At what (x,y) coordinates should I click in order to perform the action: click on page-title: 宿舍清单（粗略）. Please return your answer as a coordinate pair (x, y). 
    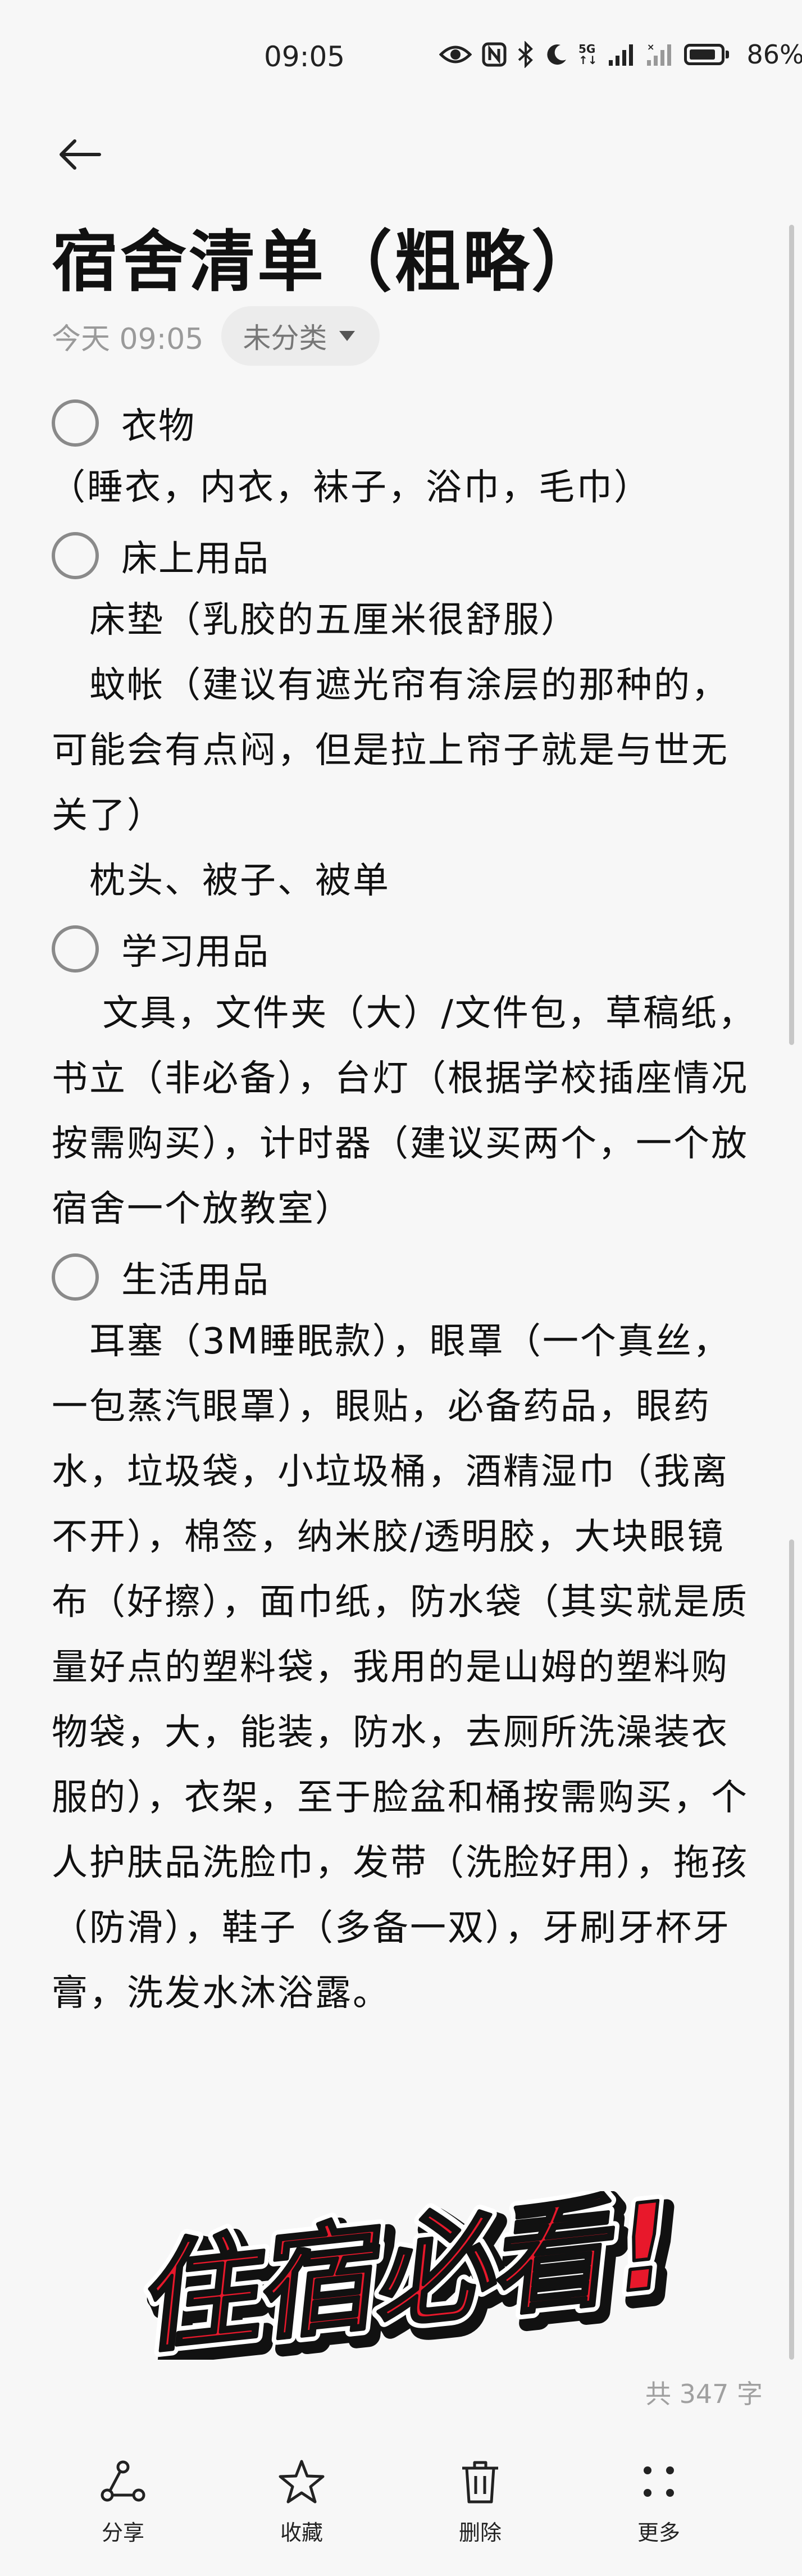
    Looking at the image, I should click on (326, 256).